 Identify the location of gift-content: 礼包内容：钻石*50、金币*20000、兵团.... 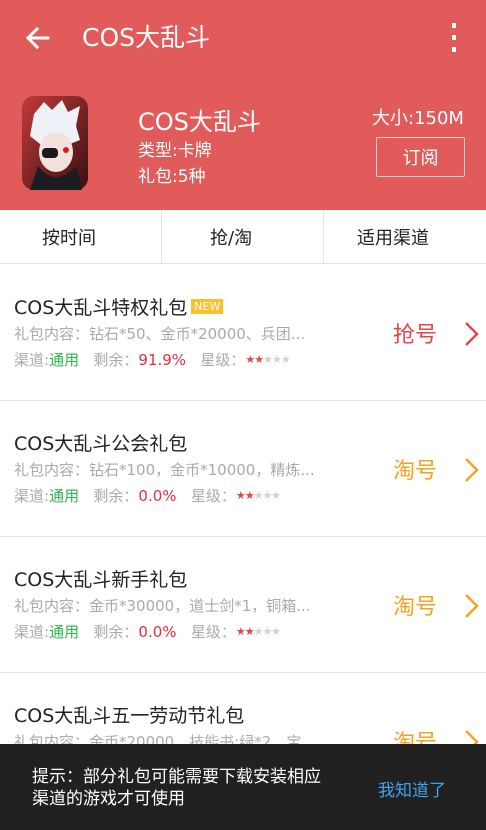
(160, 334).